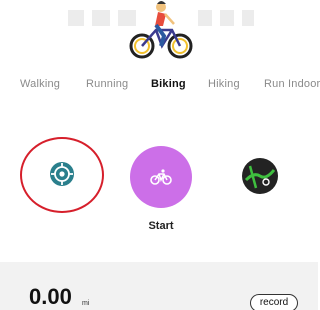 This screenshot has width=320, height=310. I want to click on activity-tabs: Walking Running Biking Hiking Run Indoor, so click(160, 89).